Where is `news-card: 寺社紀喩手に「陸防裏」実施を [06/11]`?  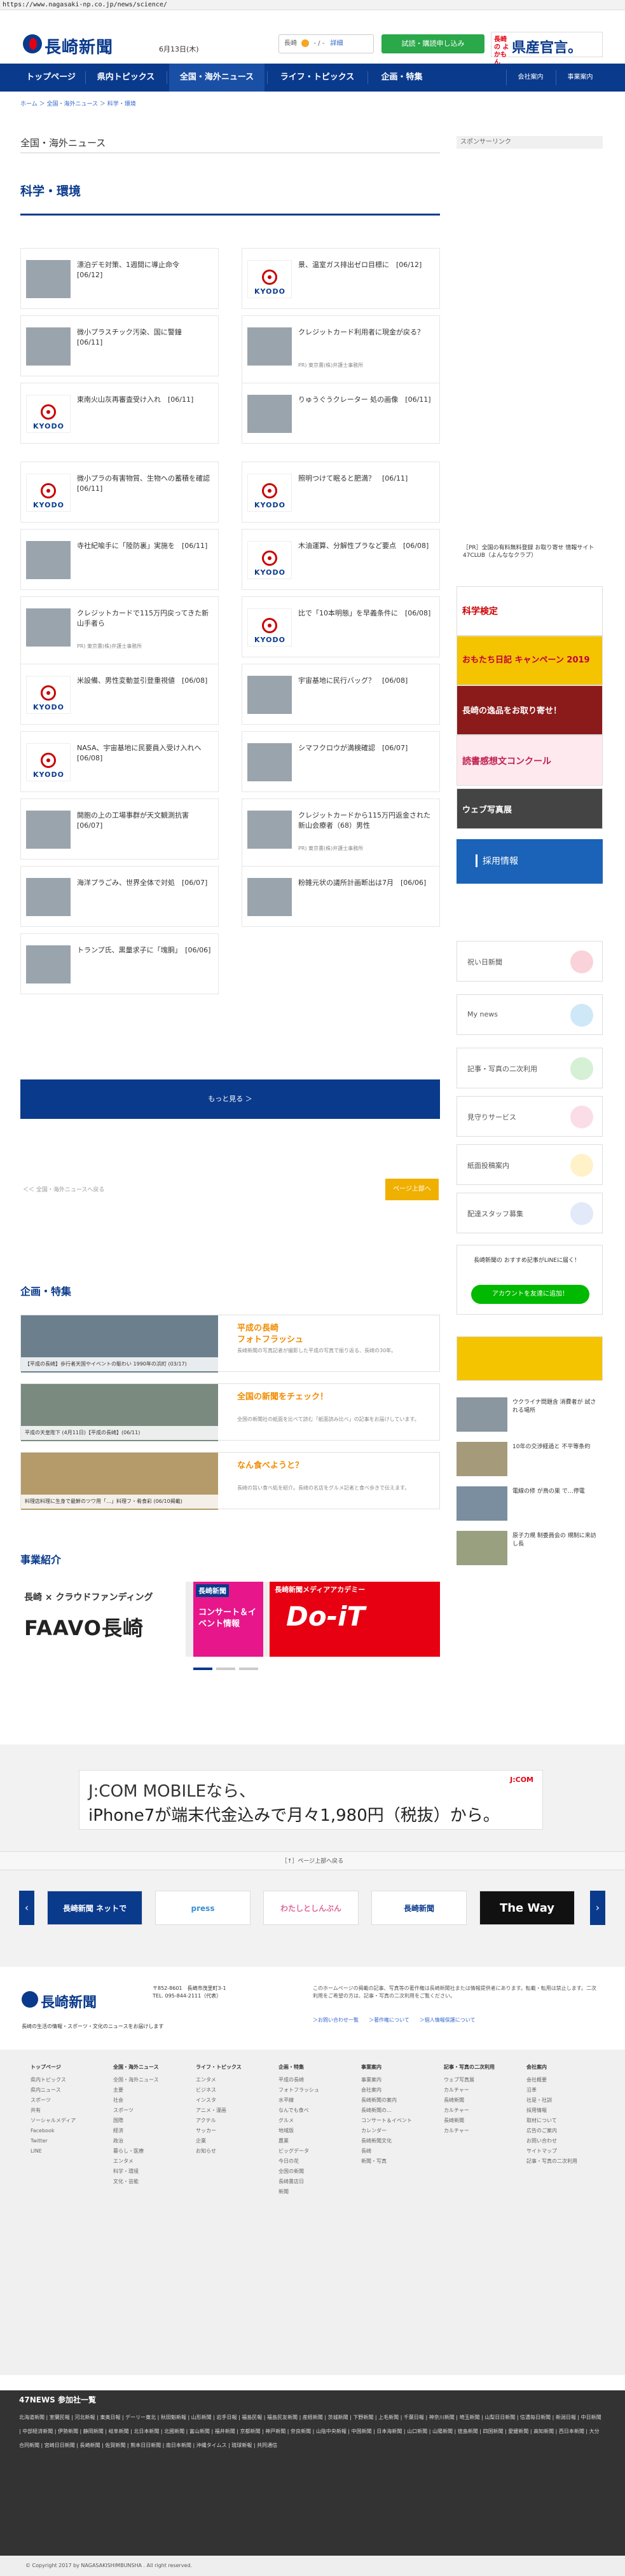 news-card: 寺社紀喩手に「陸防裏」実施を [06/11] is located at coordinates (120, 559).